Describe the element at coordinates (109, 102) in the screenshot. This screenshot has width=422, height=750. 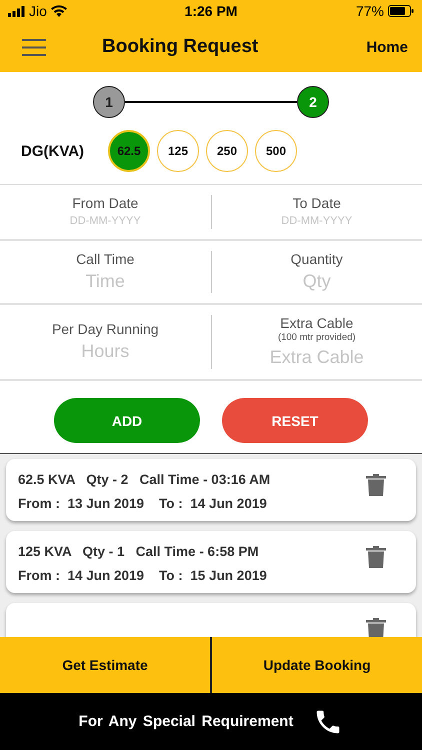
I see `step-circle: 1` at that location.